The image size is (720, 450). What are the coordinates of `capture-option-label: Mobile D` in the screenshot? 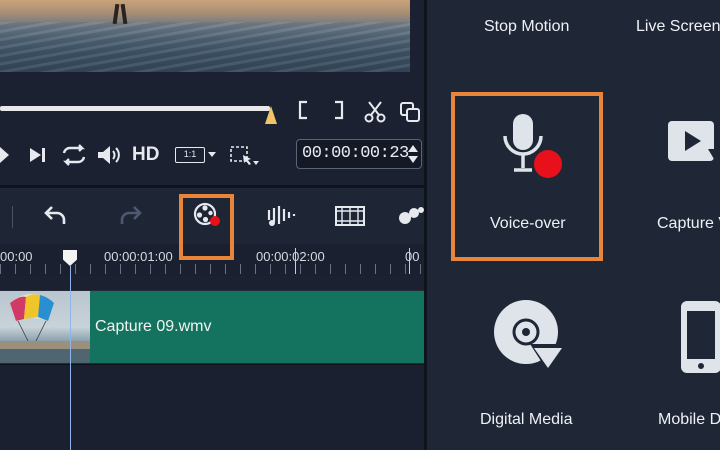 It's located at (689, 420).